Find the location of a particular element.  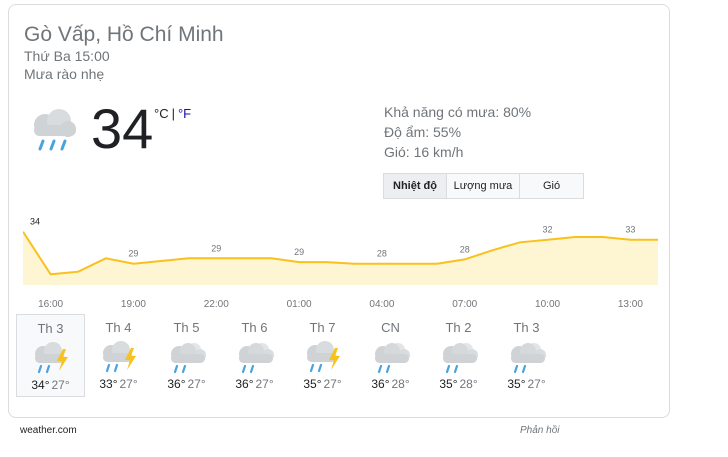

precipitation-chance: Khả năng có mưa: 80% is located at coordinates (458, 112).